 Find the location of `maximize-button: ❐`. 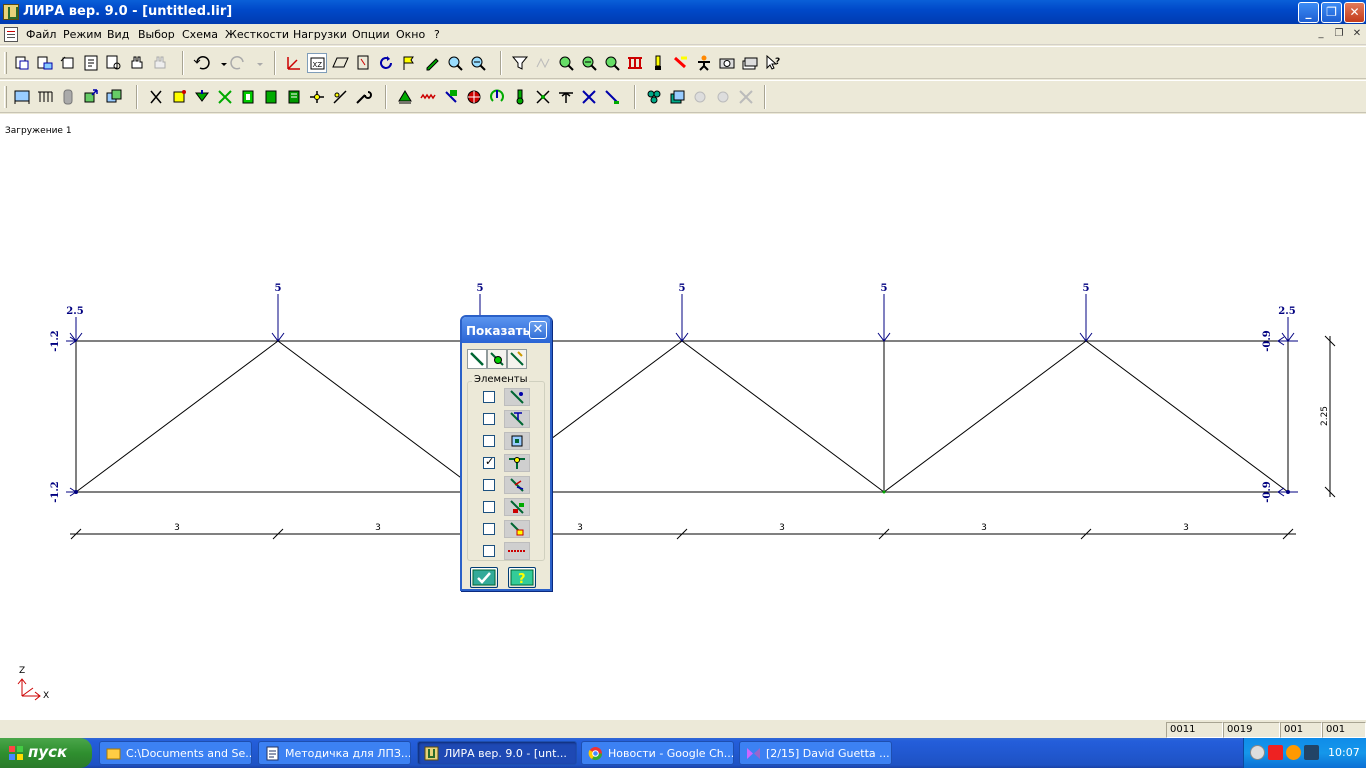

maximize-button: ❐ is located at coordinates (1331, 12).